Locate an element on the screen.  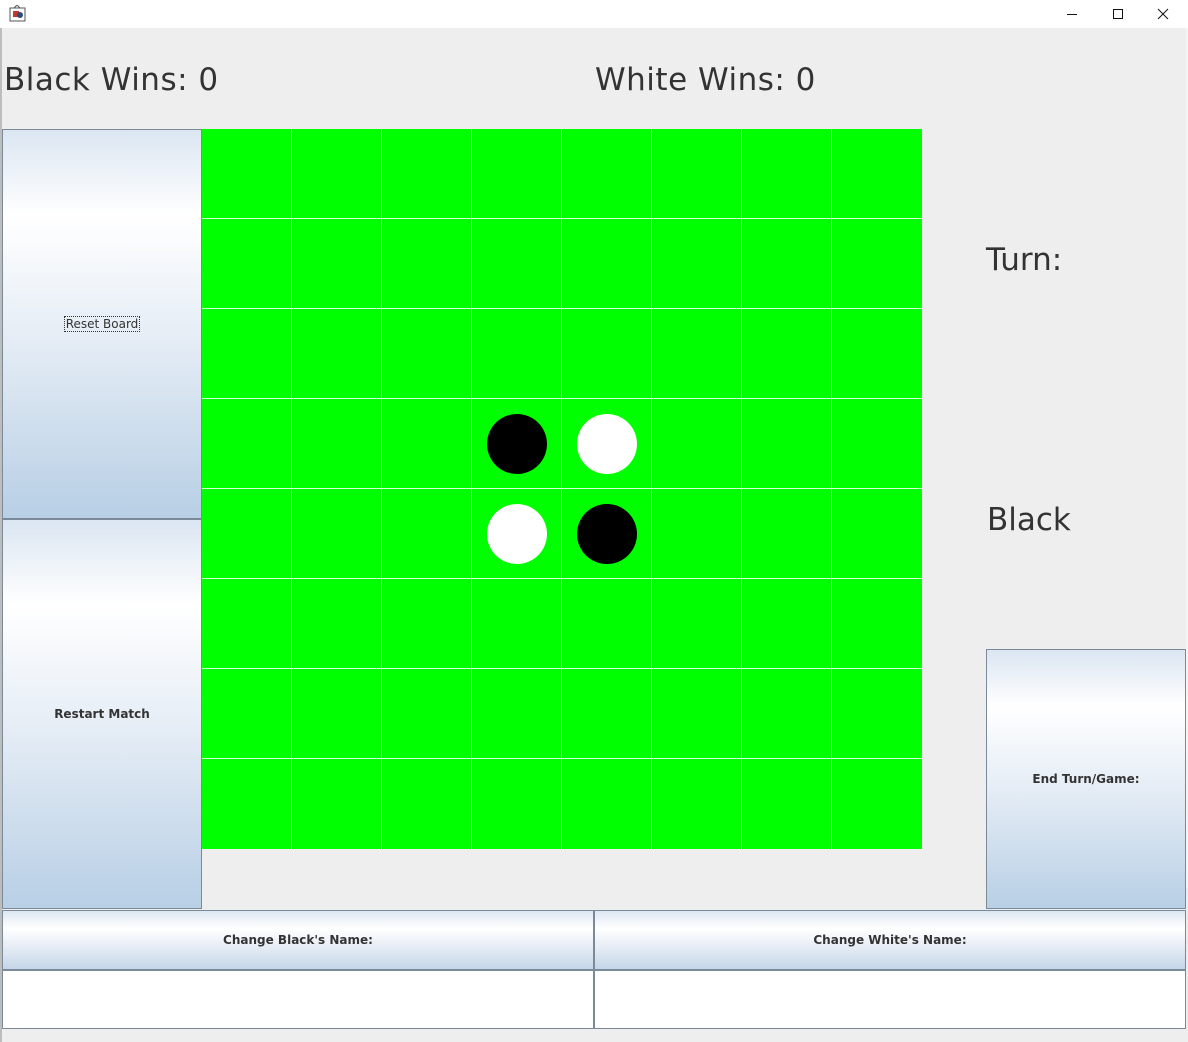
board-cell-r7-c5 is located at coordinates (697, 804).